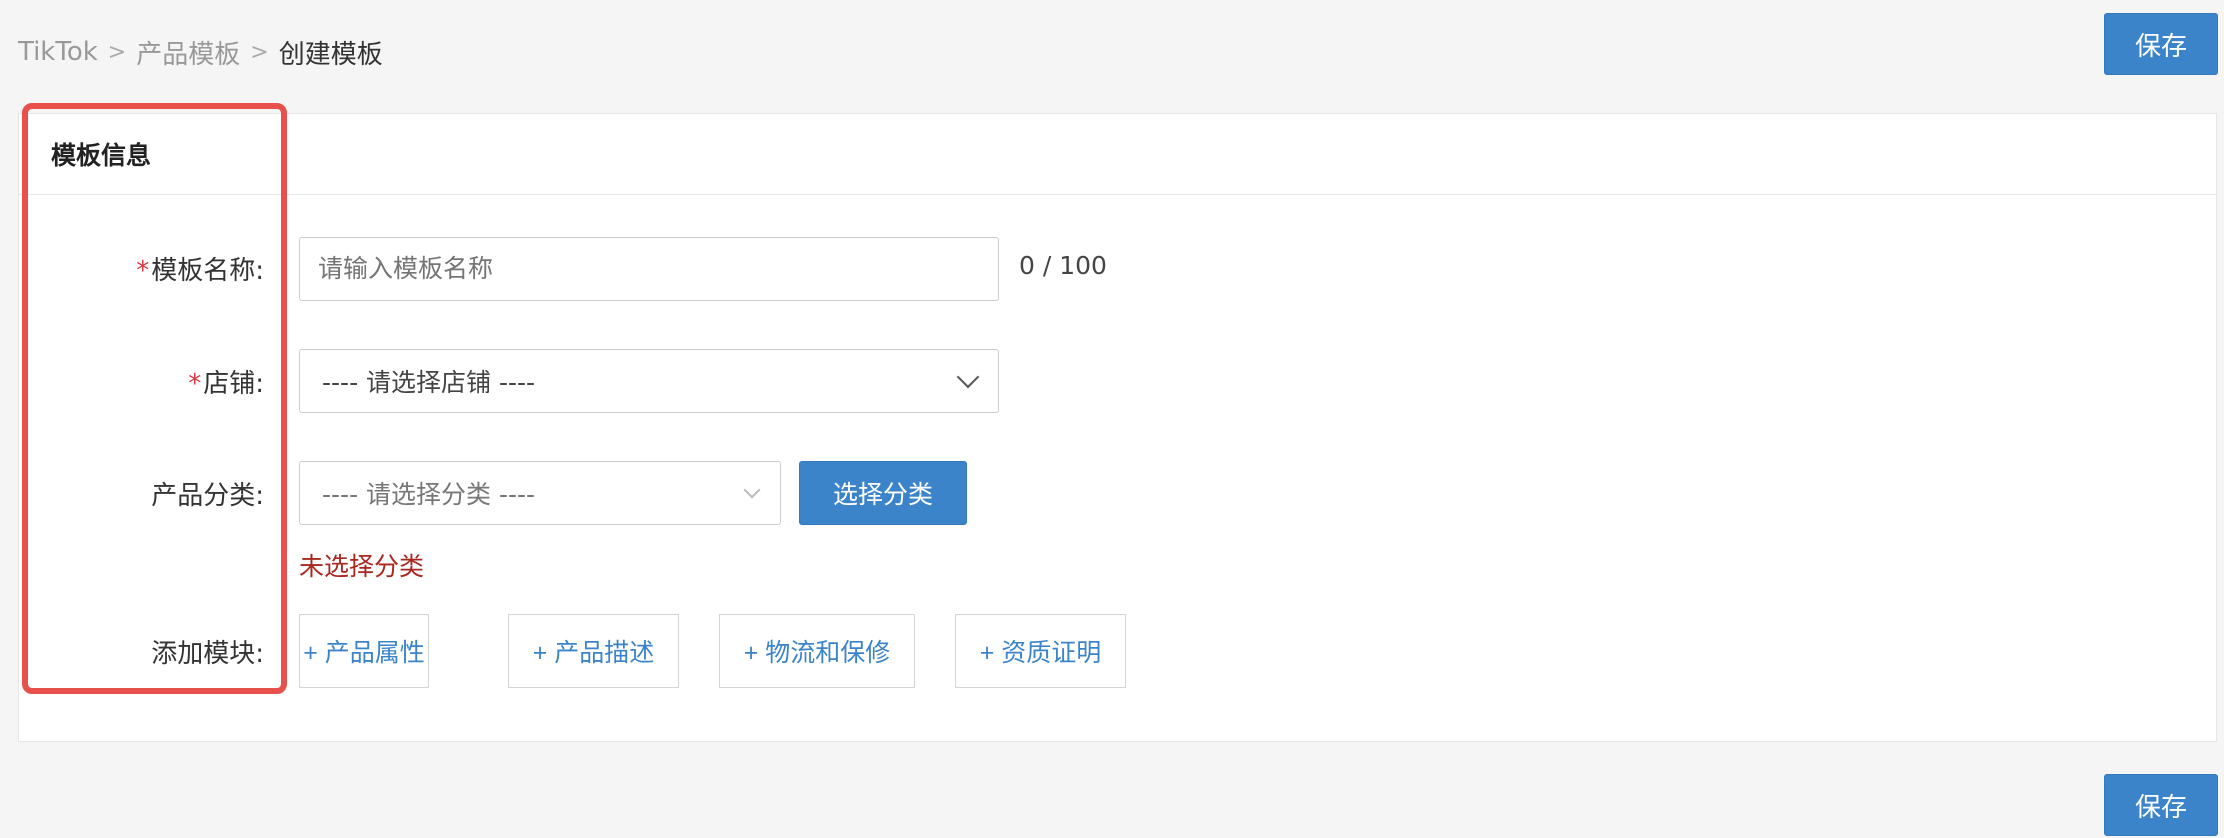 The image size is (2224, 838). I want to click on card-title: 模板信息, so click(1117, 154).